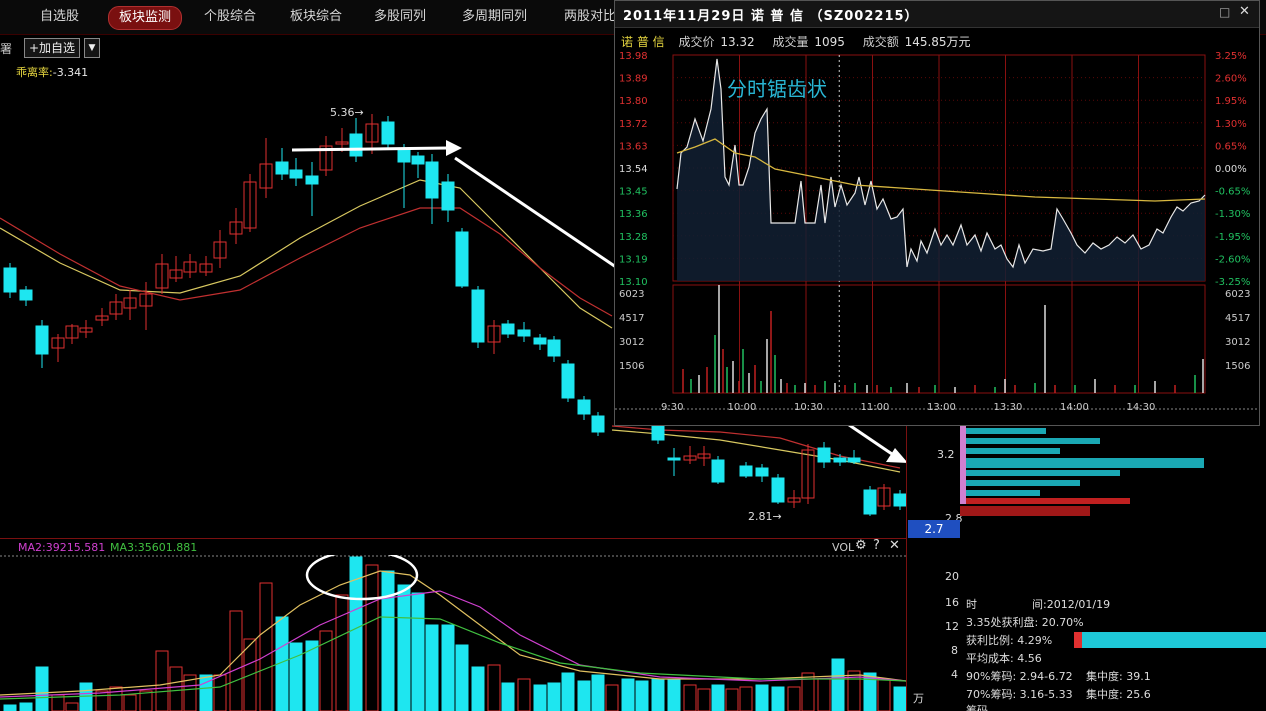 This screenshot has width=1266, height=711. What do you see at coordinates (1226, 12) in the screenshot?
I see `maximize-icon: □` at bounding box center [1226, 12].